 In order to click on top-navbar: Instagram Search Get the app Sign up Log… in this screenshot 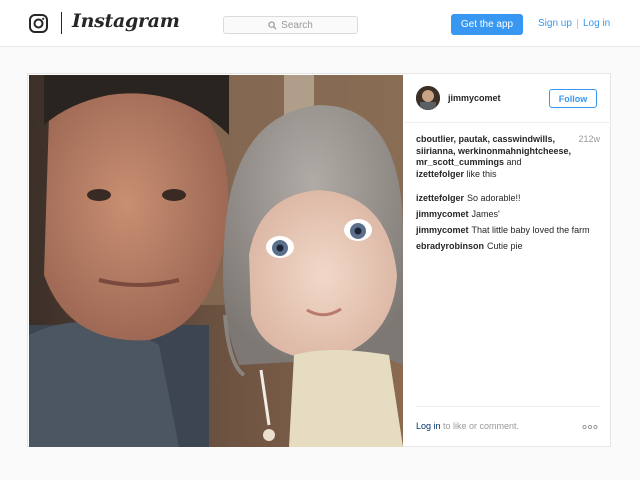, I will do `click(320, 23)`.